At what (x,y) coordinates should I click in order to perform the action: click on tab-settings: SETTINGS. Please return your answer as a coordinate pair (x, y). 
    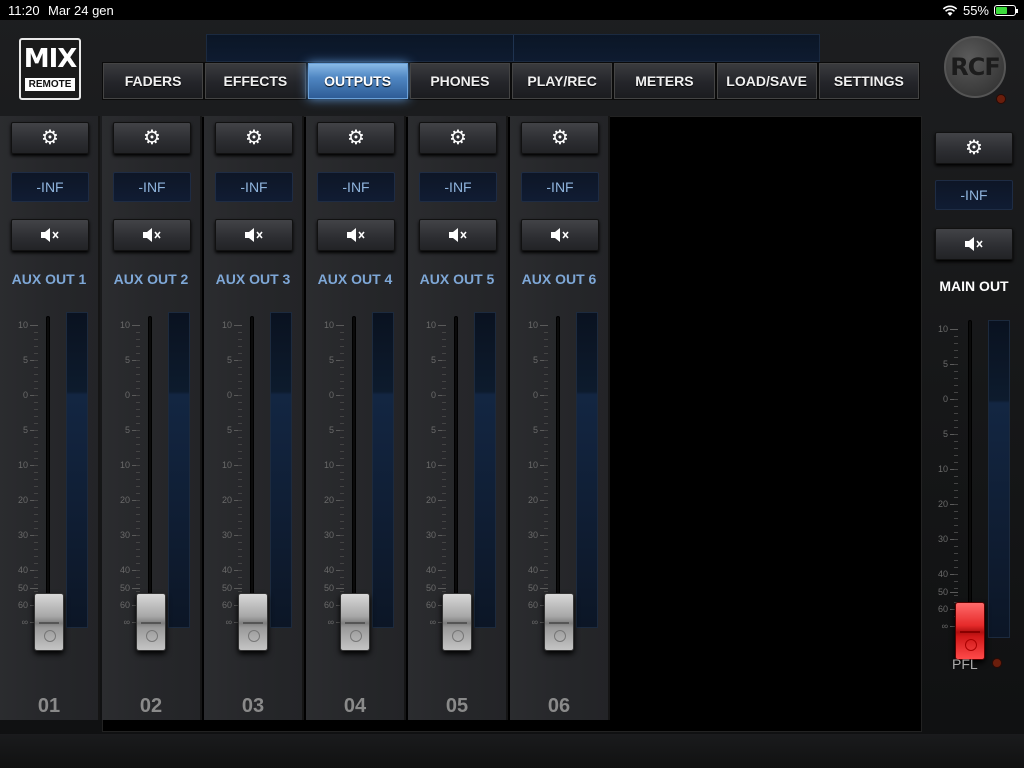
    Looking at the image, I should click on (868, 81).